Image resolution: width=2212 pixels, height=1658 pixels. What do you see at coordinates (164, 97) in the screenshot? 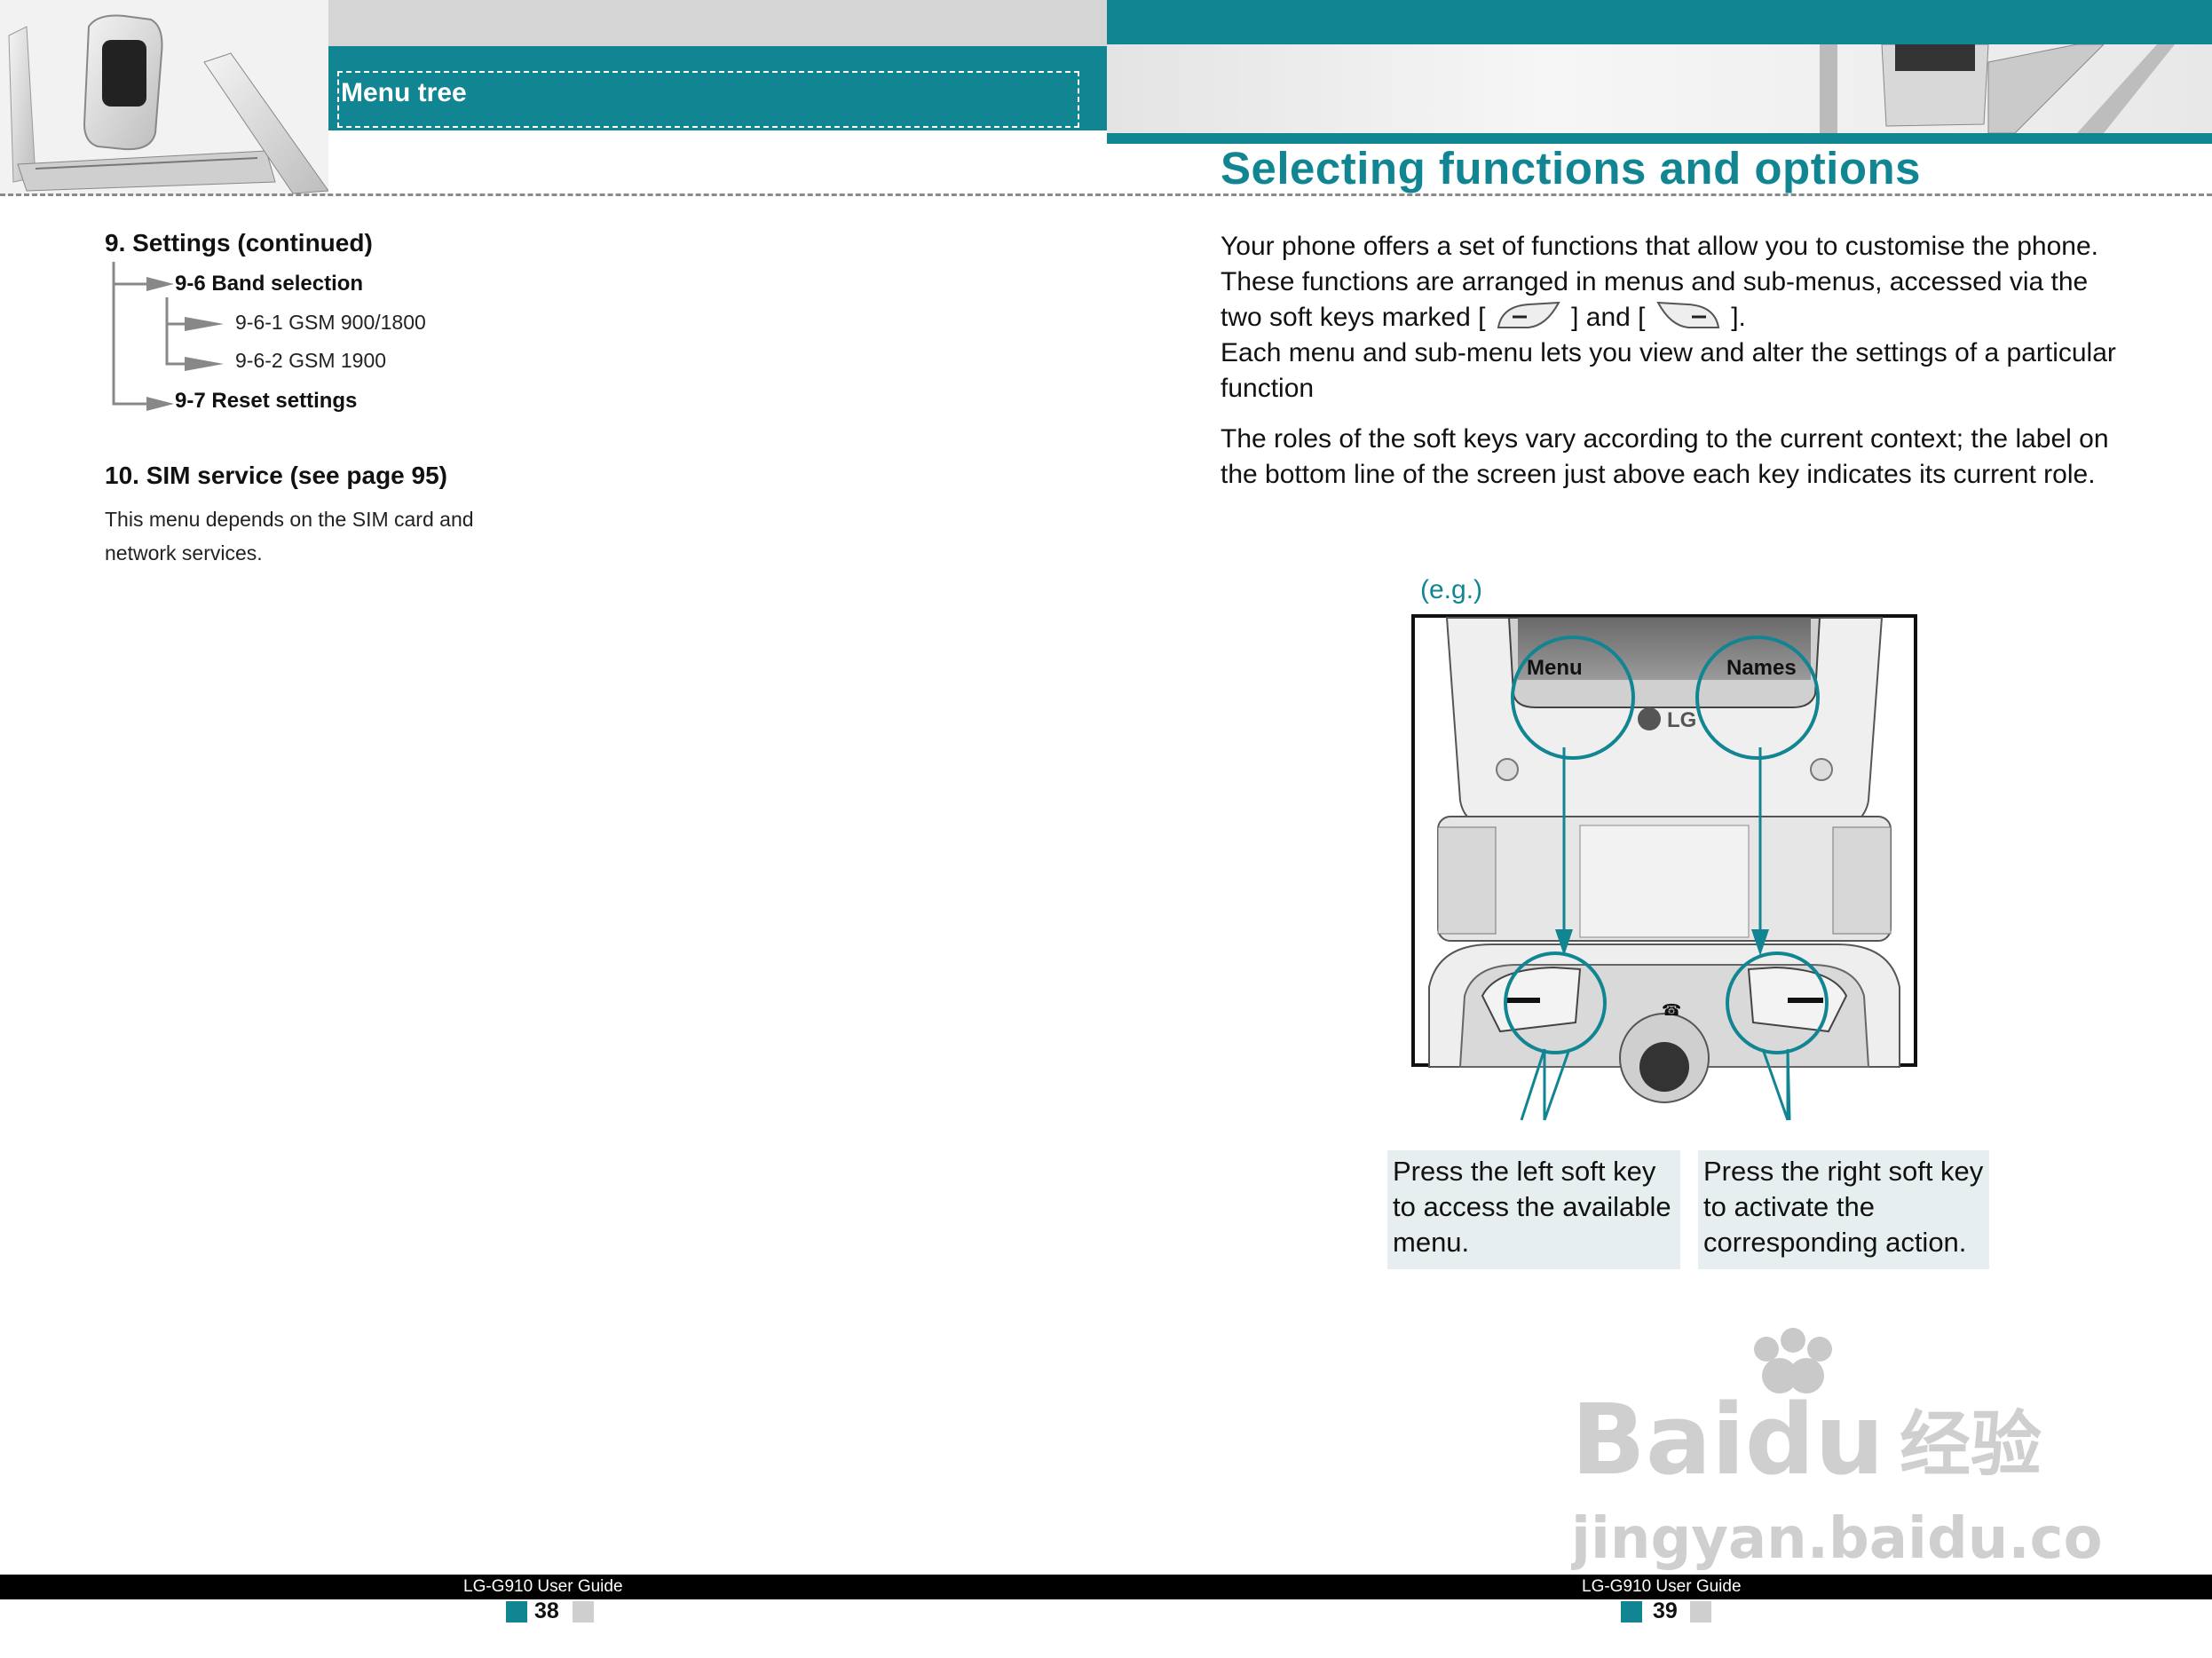
I see `phone-illustration-left` at bounding box center [164, 97].